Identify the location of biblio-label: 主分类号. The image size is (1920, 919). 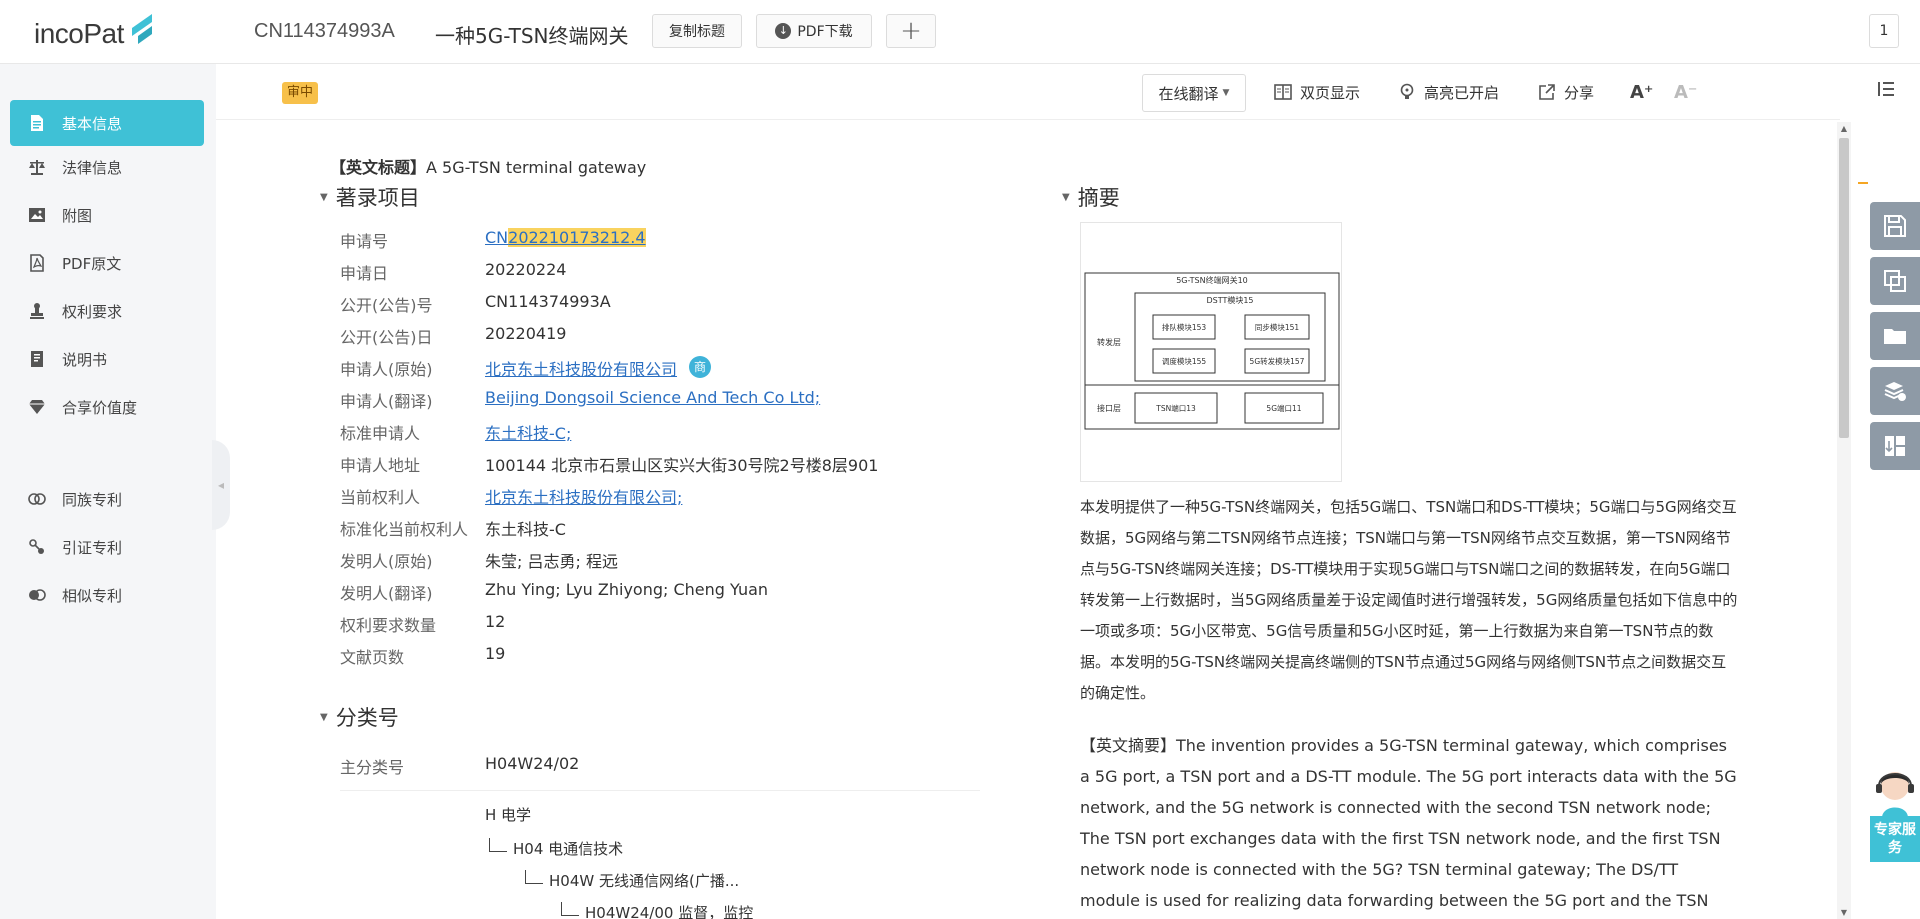
(372, 767).